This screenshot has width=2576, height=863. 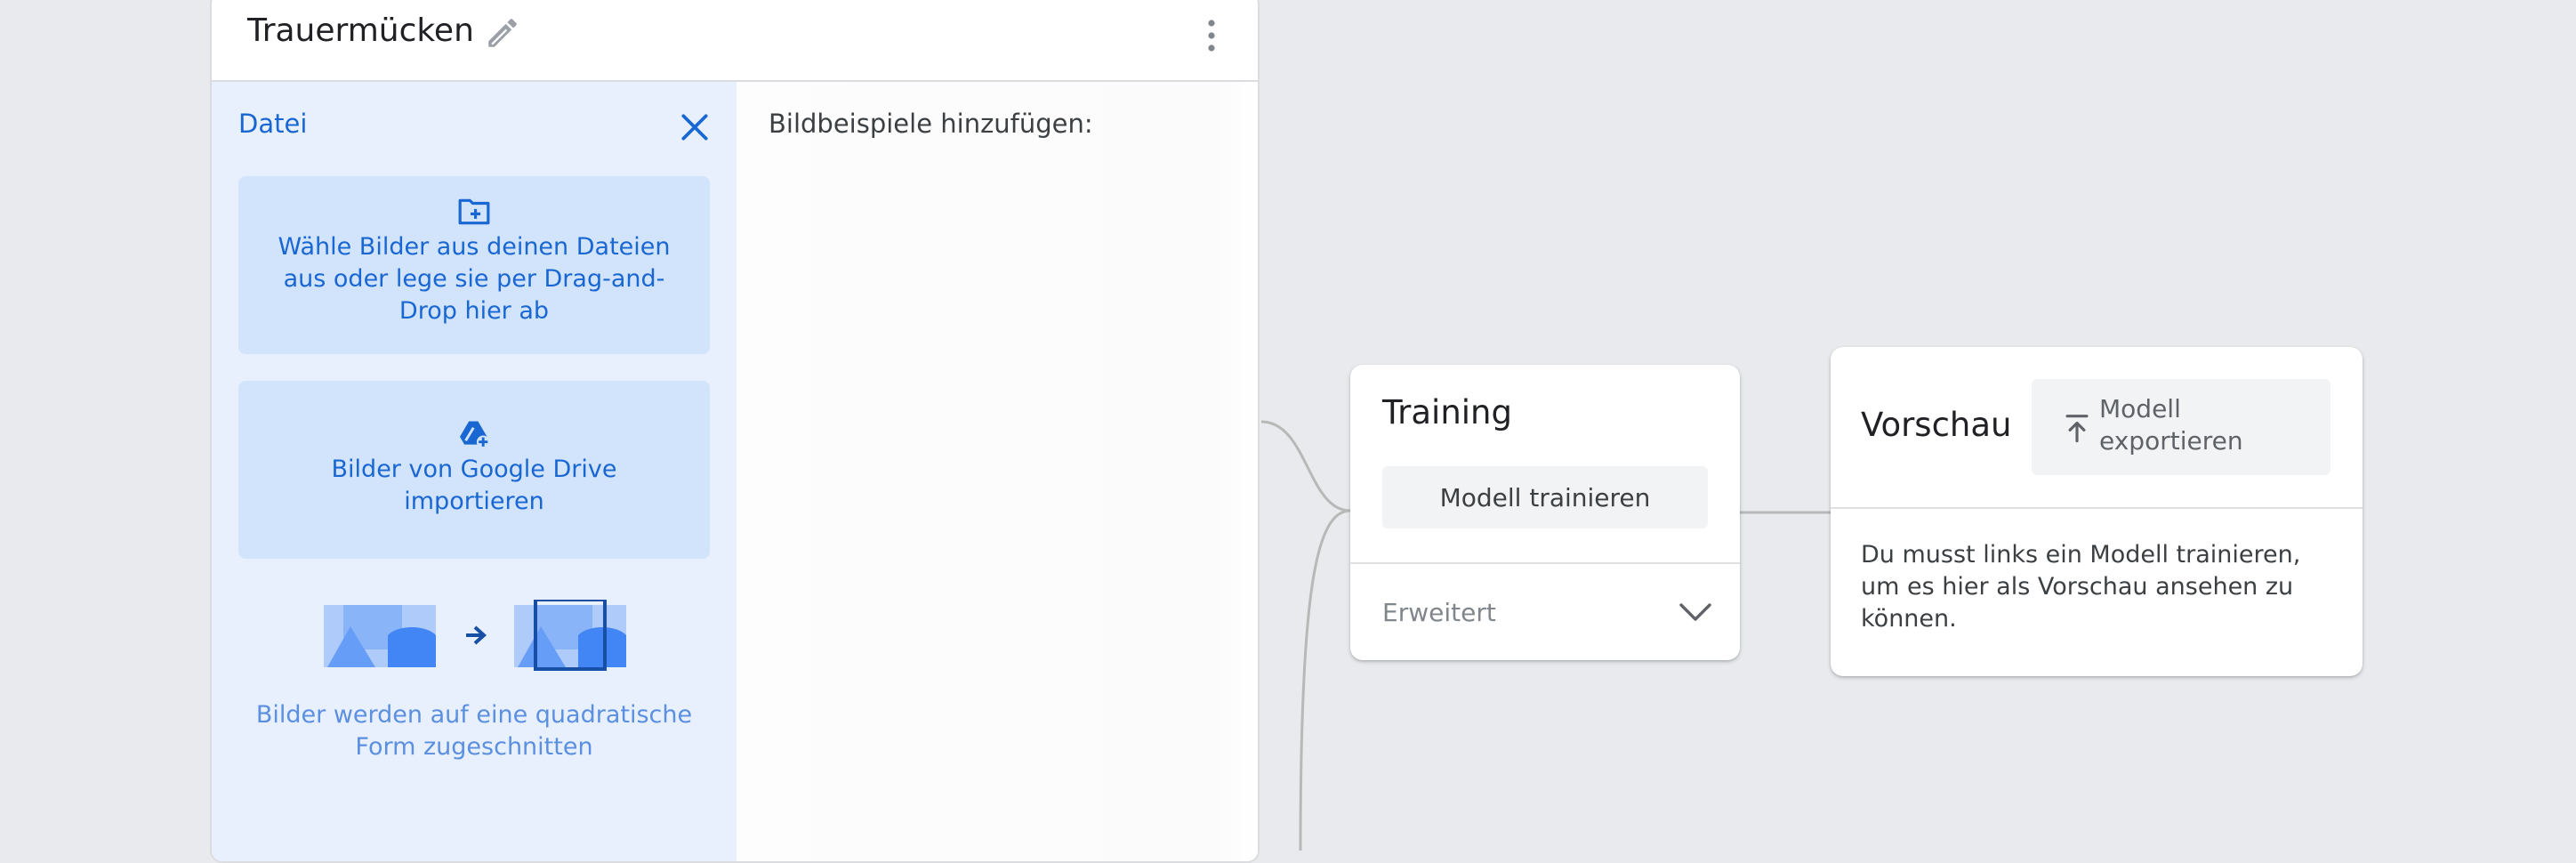 What do you see at coordinates (695, 127) in the screenshot?
I see `close-icon` at bounding box center [695, 127].